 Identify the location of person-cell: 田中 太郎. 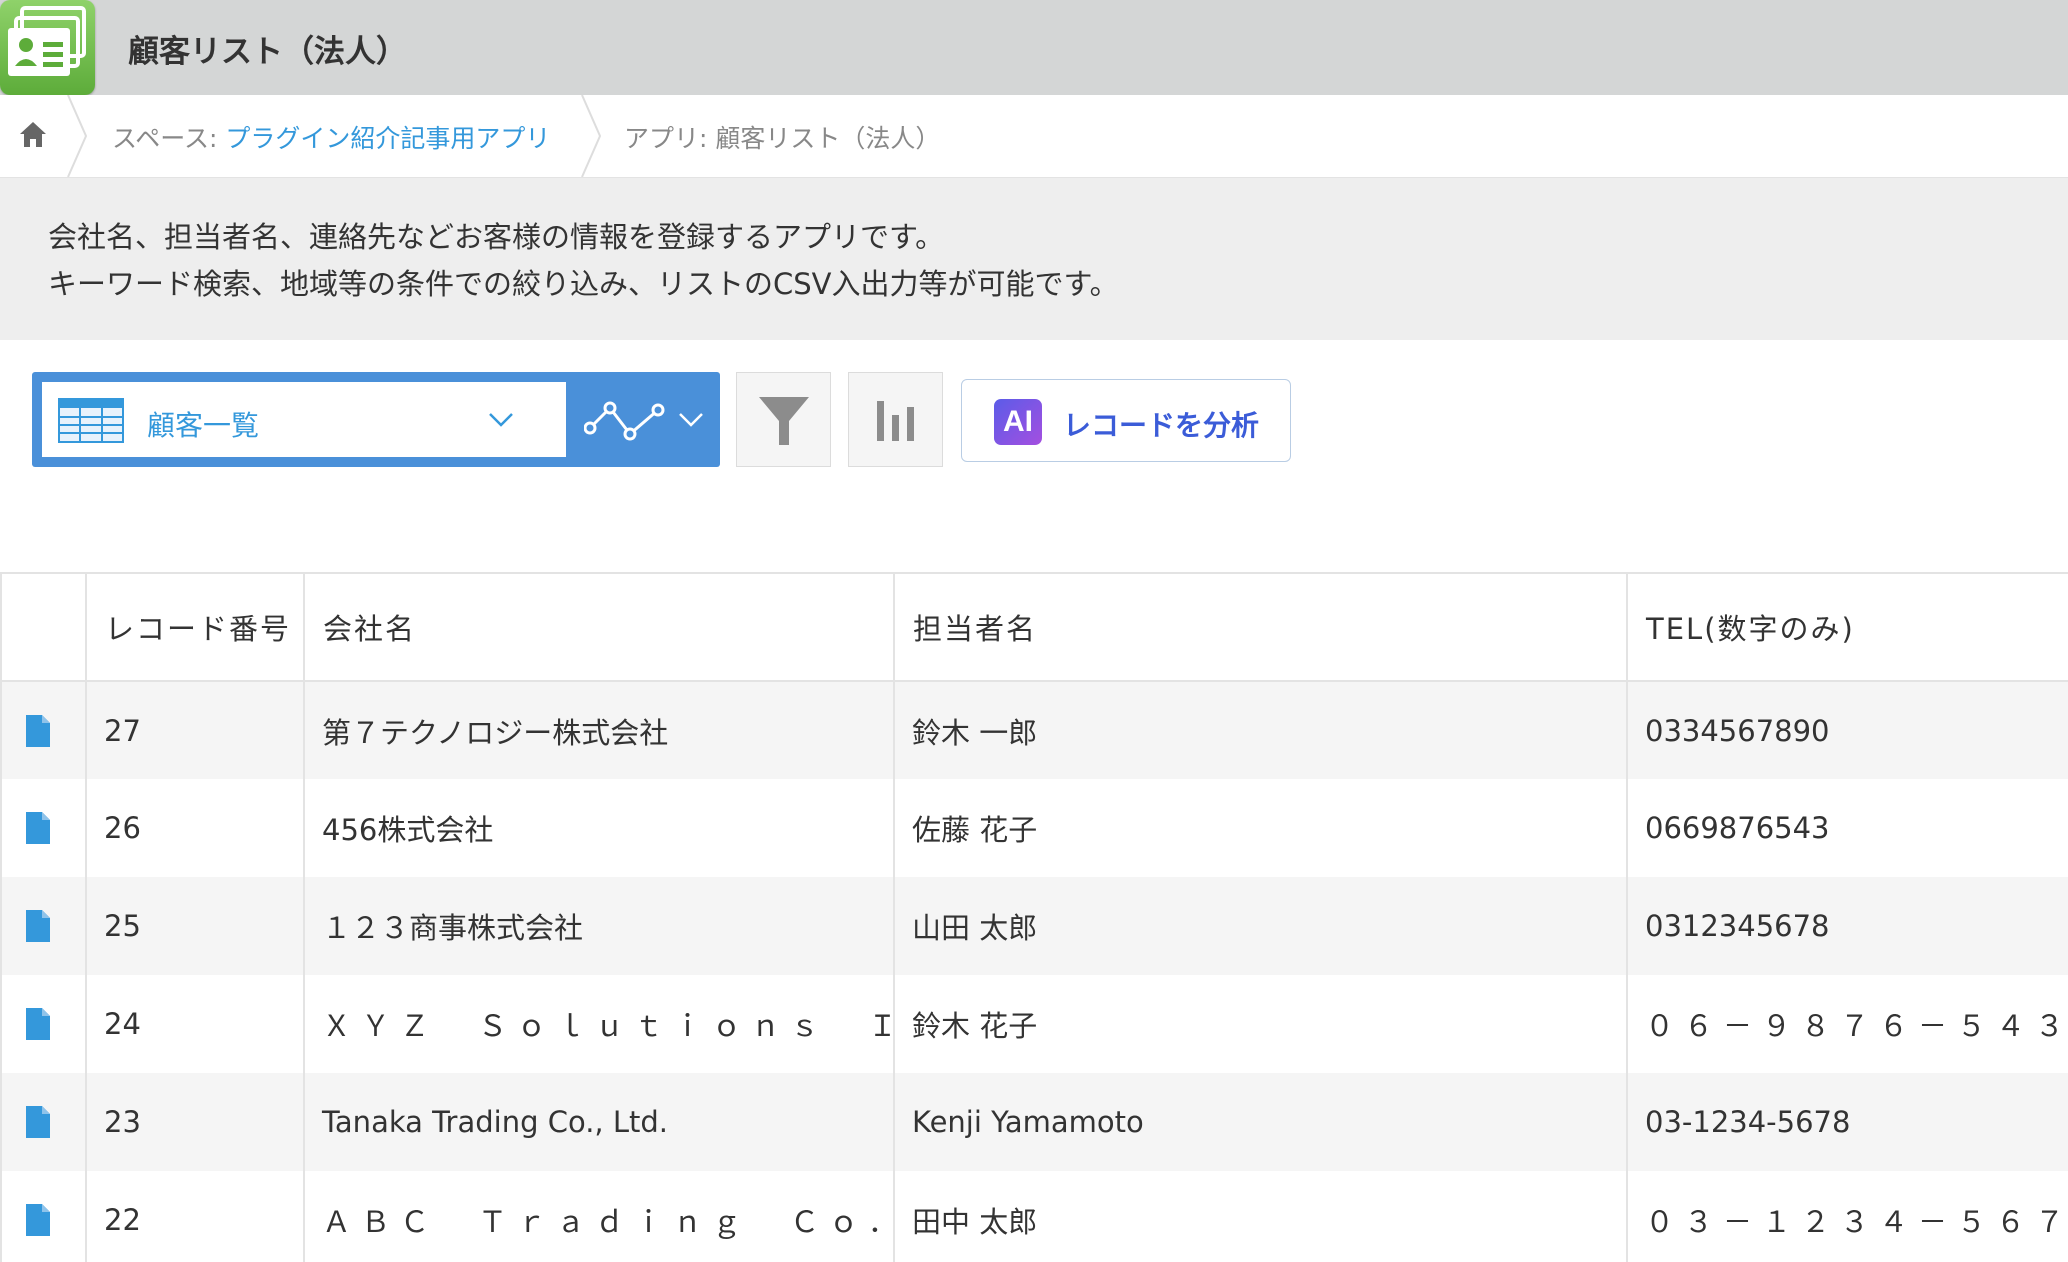
(1261, 1216).